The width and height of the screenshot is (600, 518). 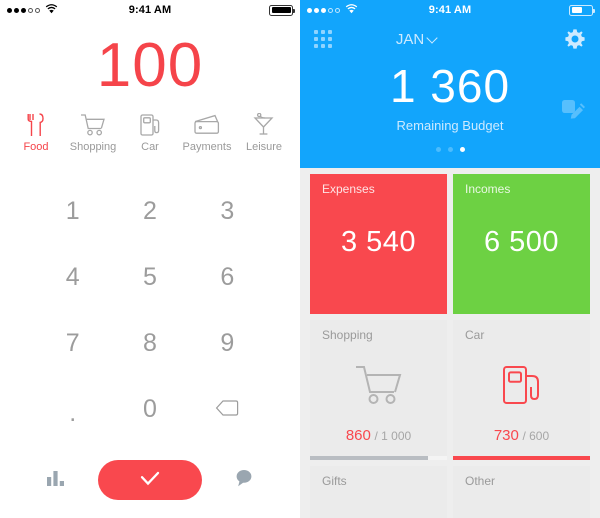 I want to click on category-label: Car, so click(x=150, y=147).